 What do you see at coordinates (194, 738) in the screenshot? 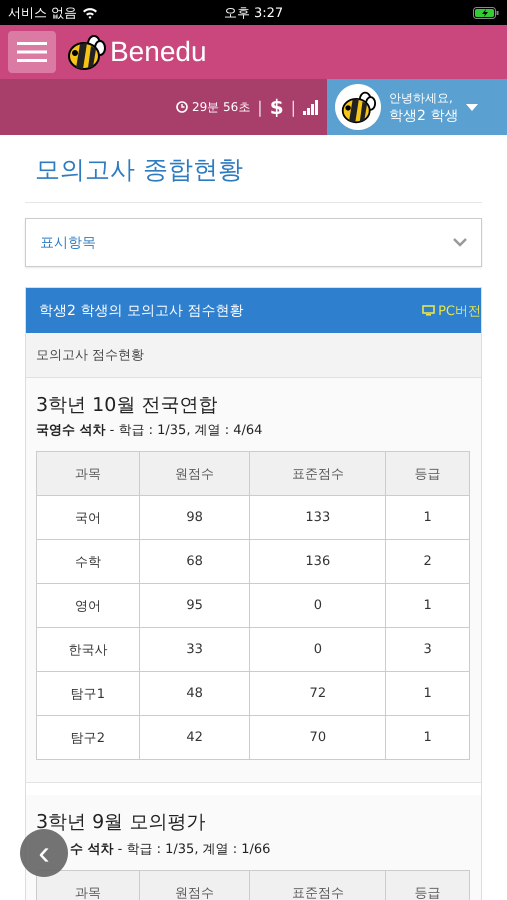
I see `table-cell: 42` at bounding box center [194, 738].